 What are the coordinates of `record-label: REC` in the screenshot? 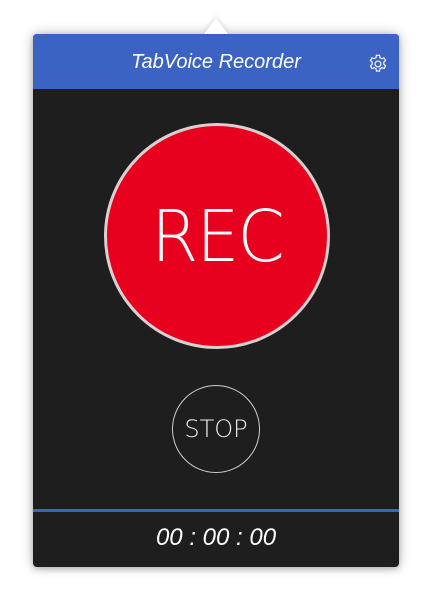 It's located at (218, 237).